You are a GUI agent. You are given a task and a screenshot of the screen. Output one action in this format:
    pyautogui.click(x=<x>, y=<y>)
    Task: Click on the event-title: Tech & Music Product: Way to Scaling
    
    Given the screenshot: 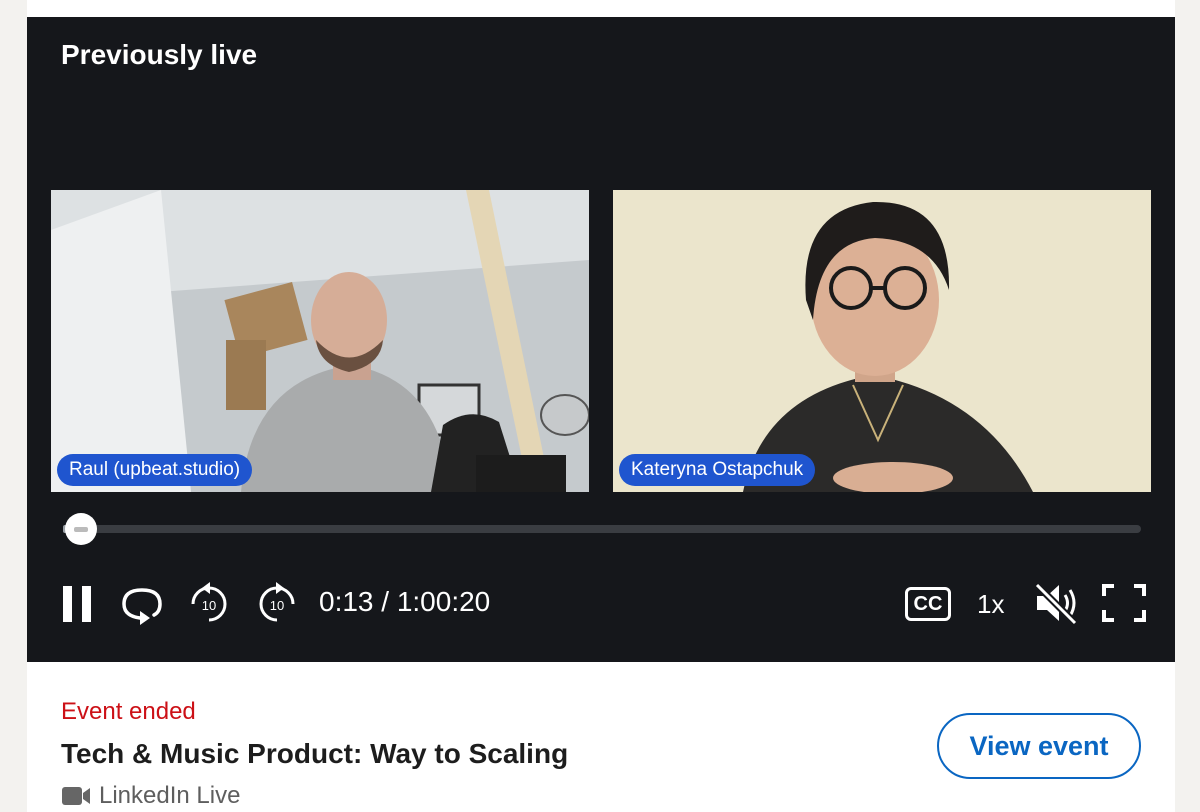 What is the action you would take?
    pyautogui.click(x=314, y=754)
    